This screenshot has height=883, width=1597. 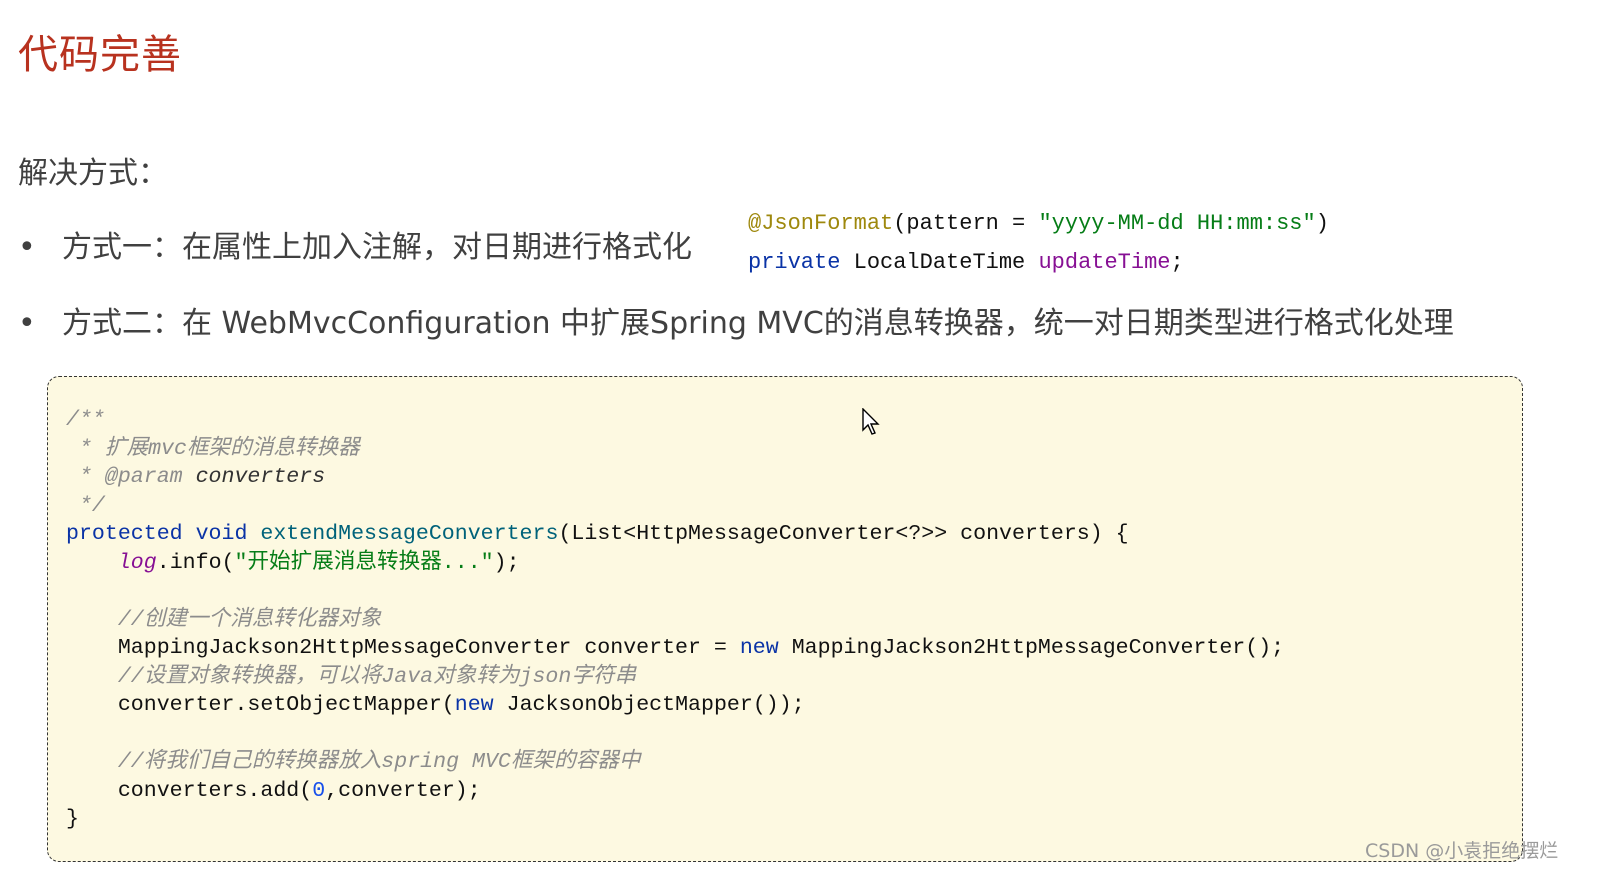 I want to click on code-token: * 扩展mvc框架的消息转换器, so click(x=213, y=448).